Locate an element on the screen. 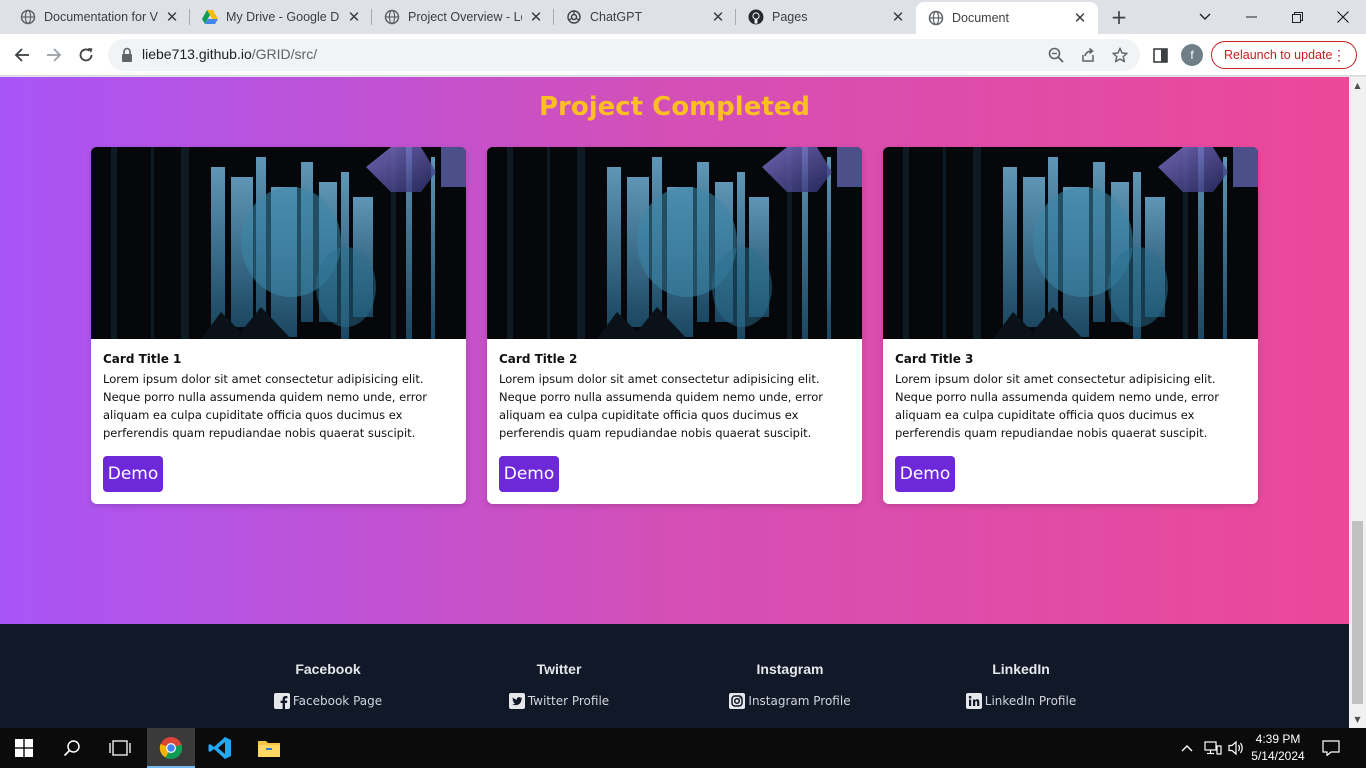 This screenshot has width=1366, height=768. network-icon is located at coordinates (1213, 748).